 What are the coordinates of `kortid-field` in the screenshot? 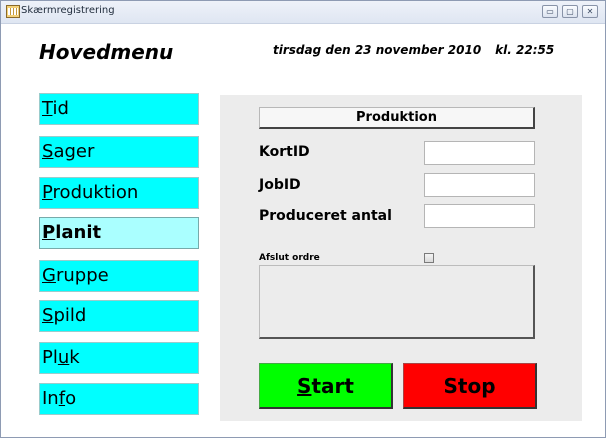 It's located at (479, 153).